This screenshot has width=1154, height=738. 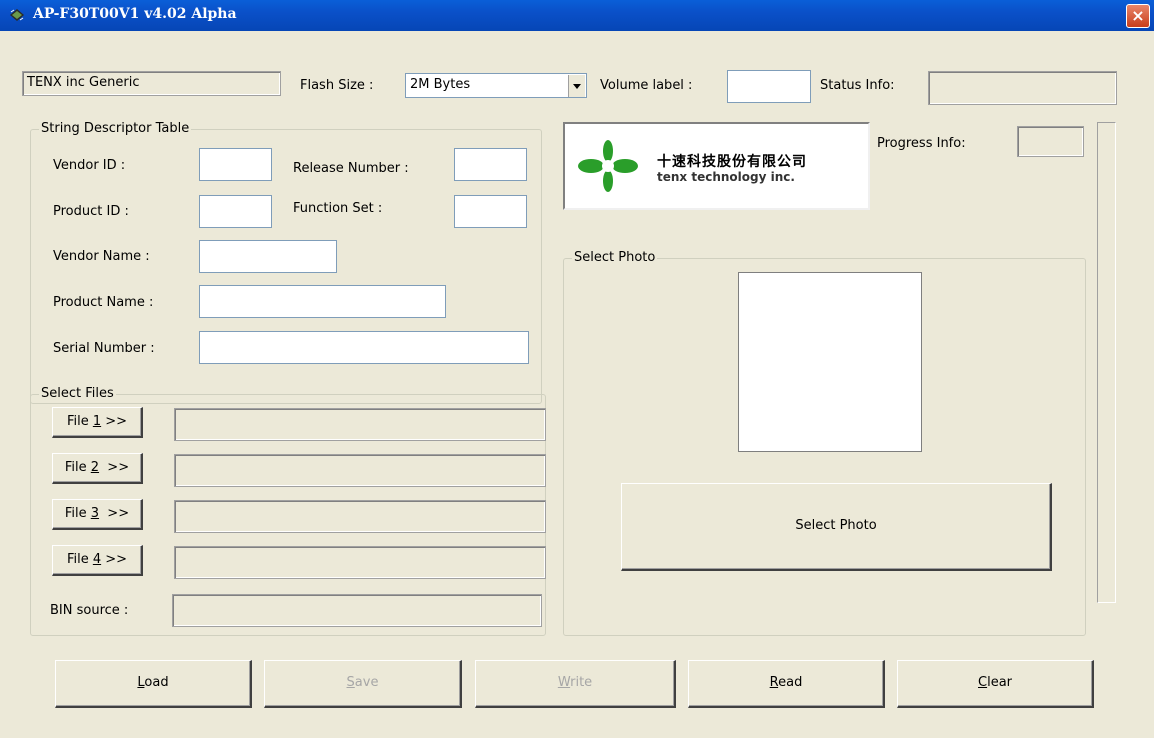 What do you see at coordinates (360, 424) in the screenshot?
I see `file-1-path` at bounding box center [360, 424].